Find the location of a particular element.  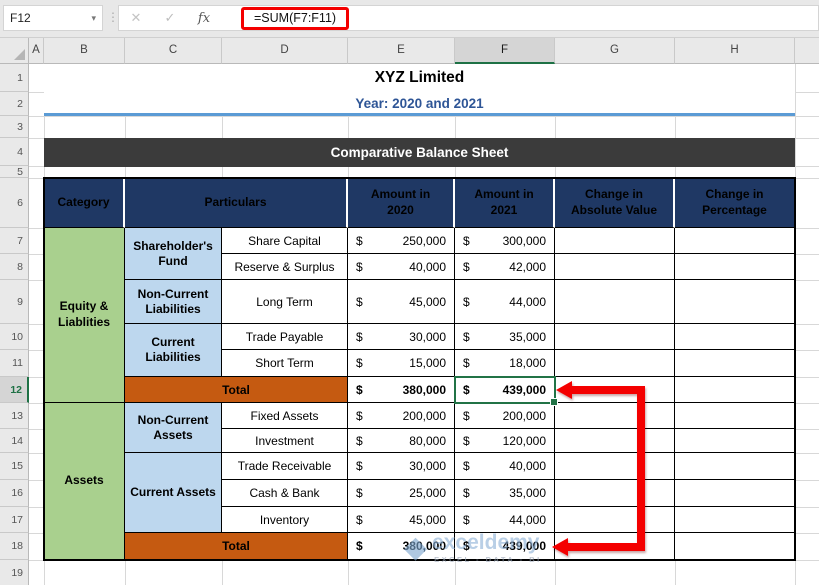

amount-2021-investment: $120,000 is located at coordinates (505, 441).